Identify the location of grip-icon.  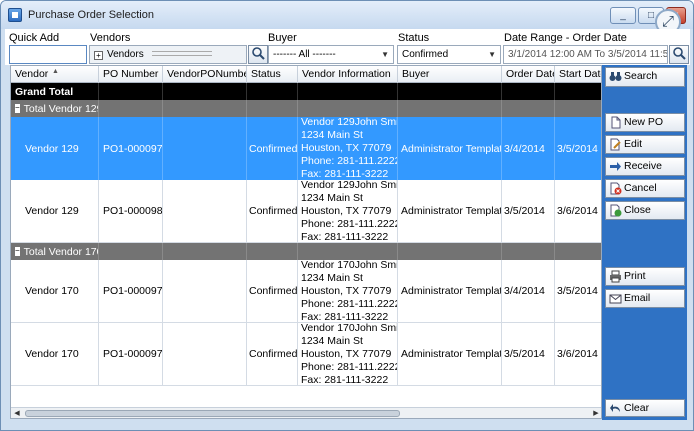
(181, 53).